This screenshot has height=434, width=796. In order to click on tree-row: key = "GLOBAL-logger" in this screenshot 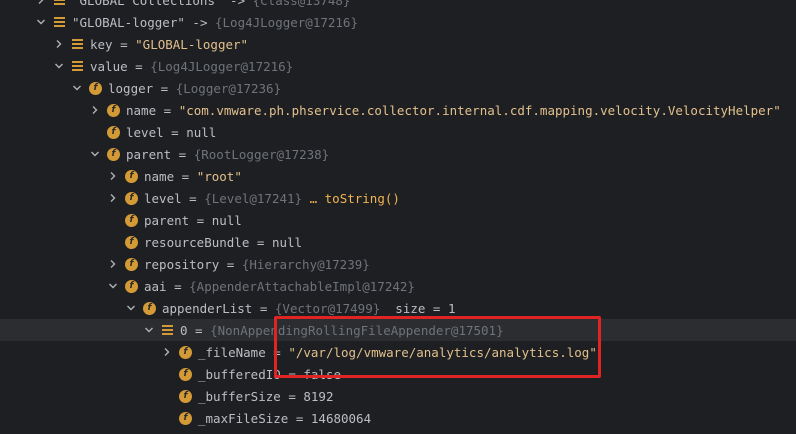, I will do `click(398, 44)`.